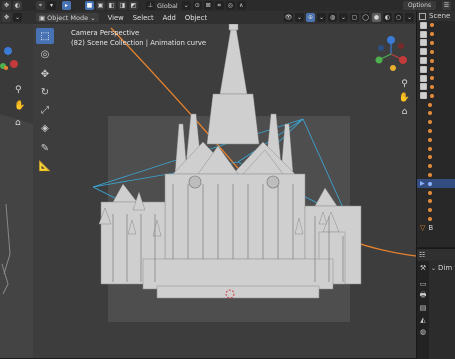 The image size is (455, 359). What do you see at coordinates (45, 128) in the screenshot?
I see `transform-icon: ◈` at bounding box center [45, 128].